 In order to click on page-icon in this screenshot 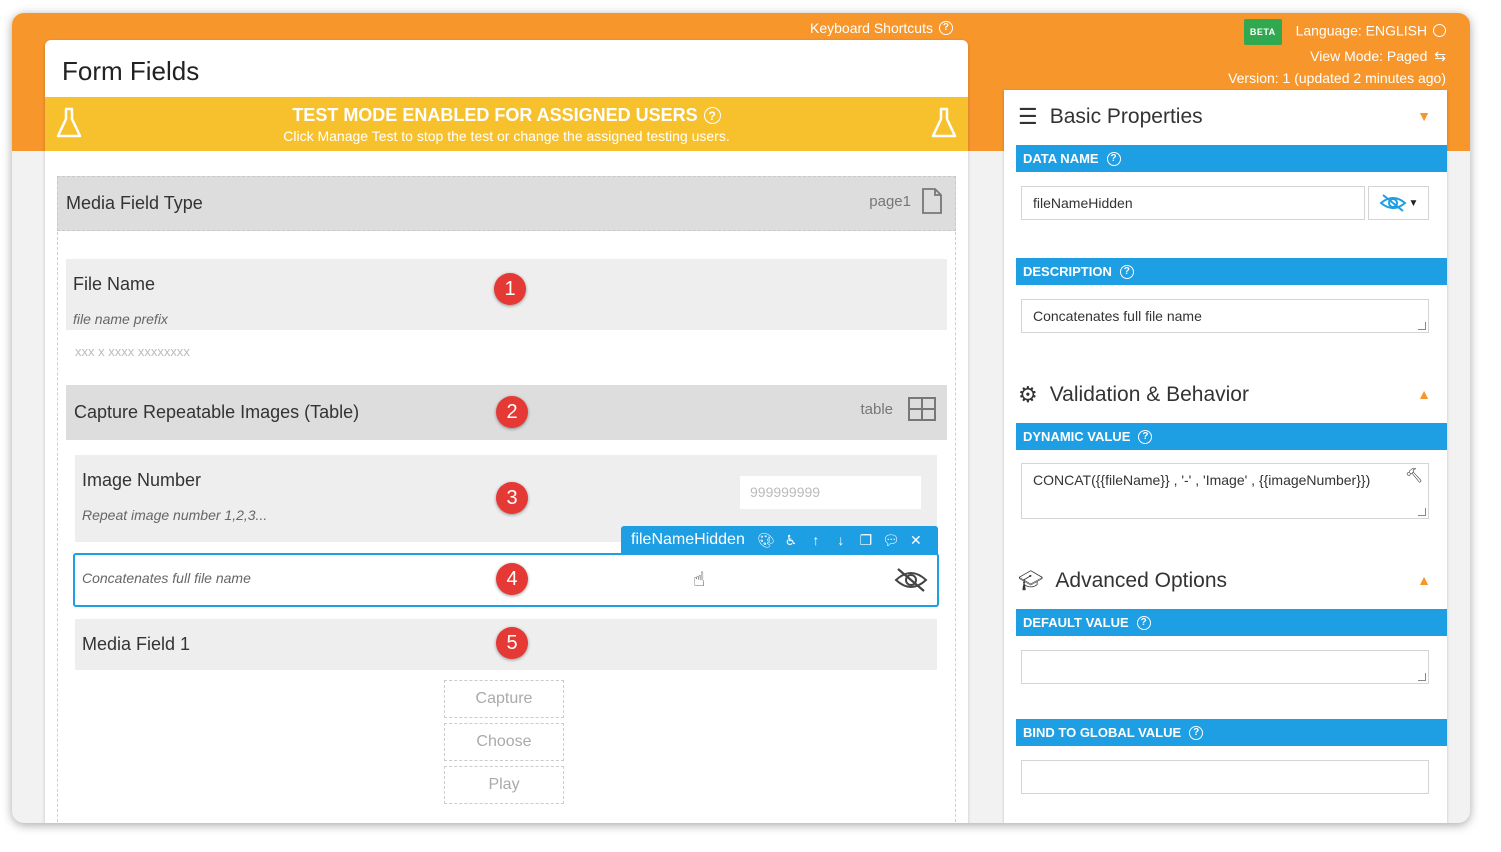, I will do `click(932, 201)`.